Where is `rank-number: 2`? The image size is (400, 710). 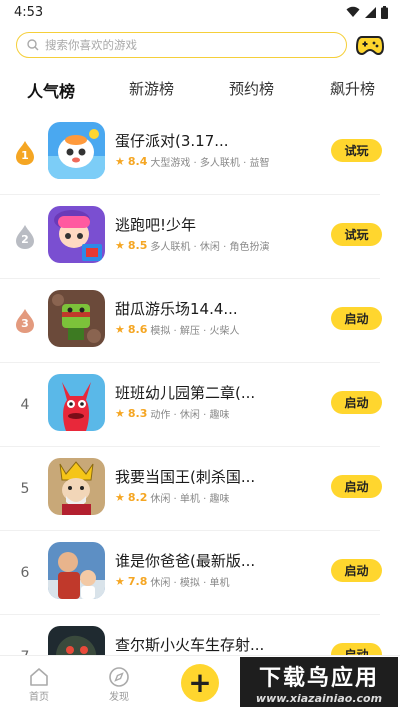
rank-number: 2 is located at coordinates (25, 239).